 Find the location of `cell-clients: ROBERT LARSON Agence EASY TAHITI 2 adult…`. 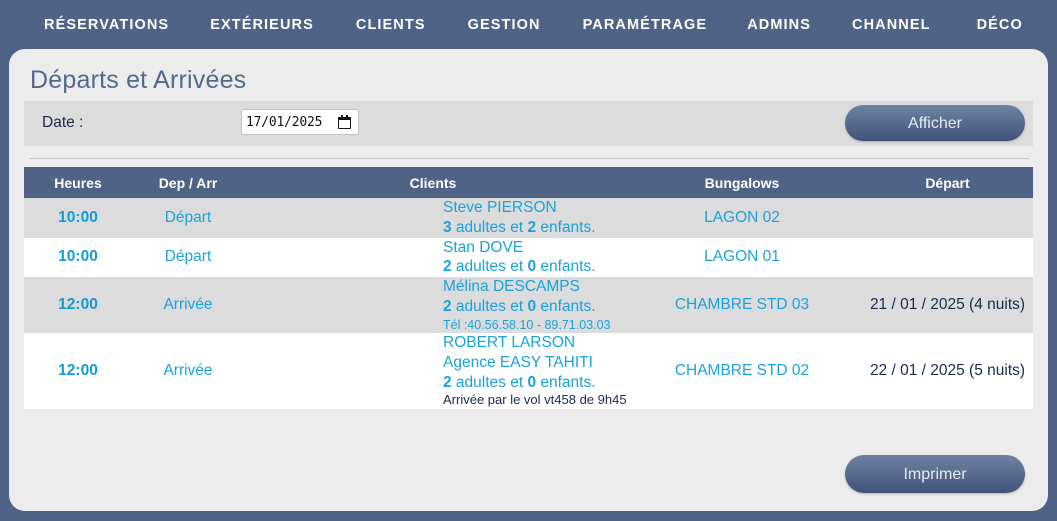

cell-clients: ROBERT LARSON Agence EASY TAHITI 2 adult… is located at coordinates (435, 371).